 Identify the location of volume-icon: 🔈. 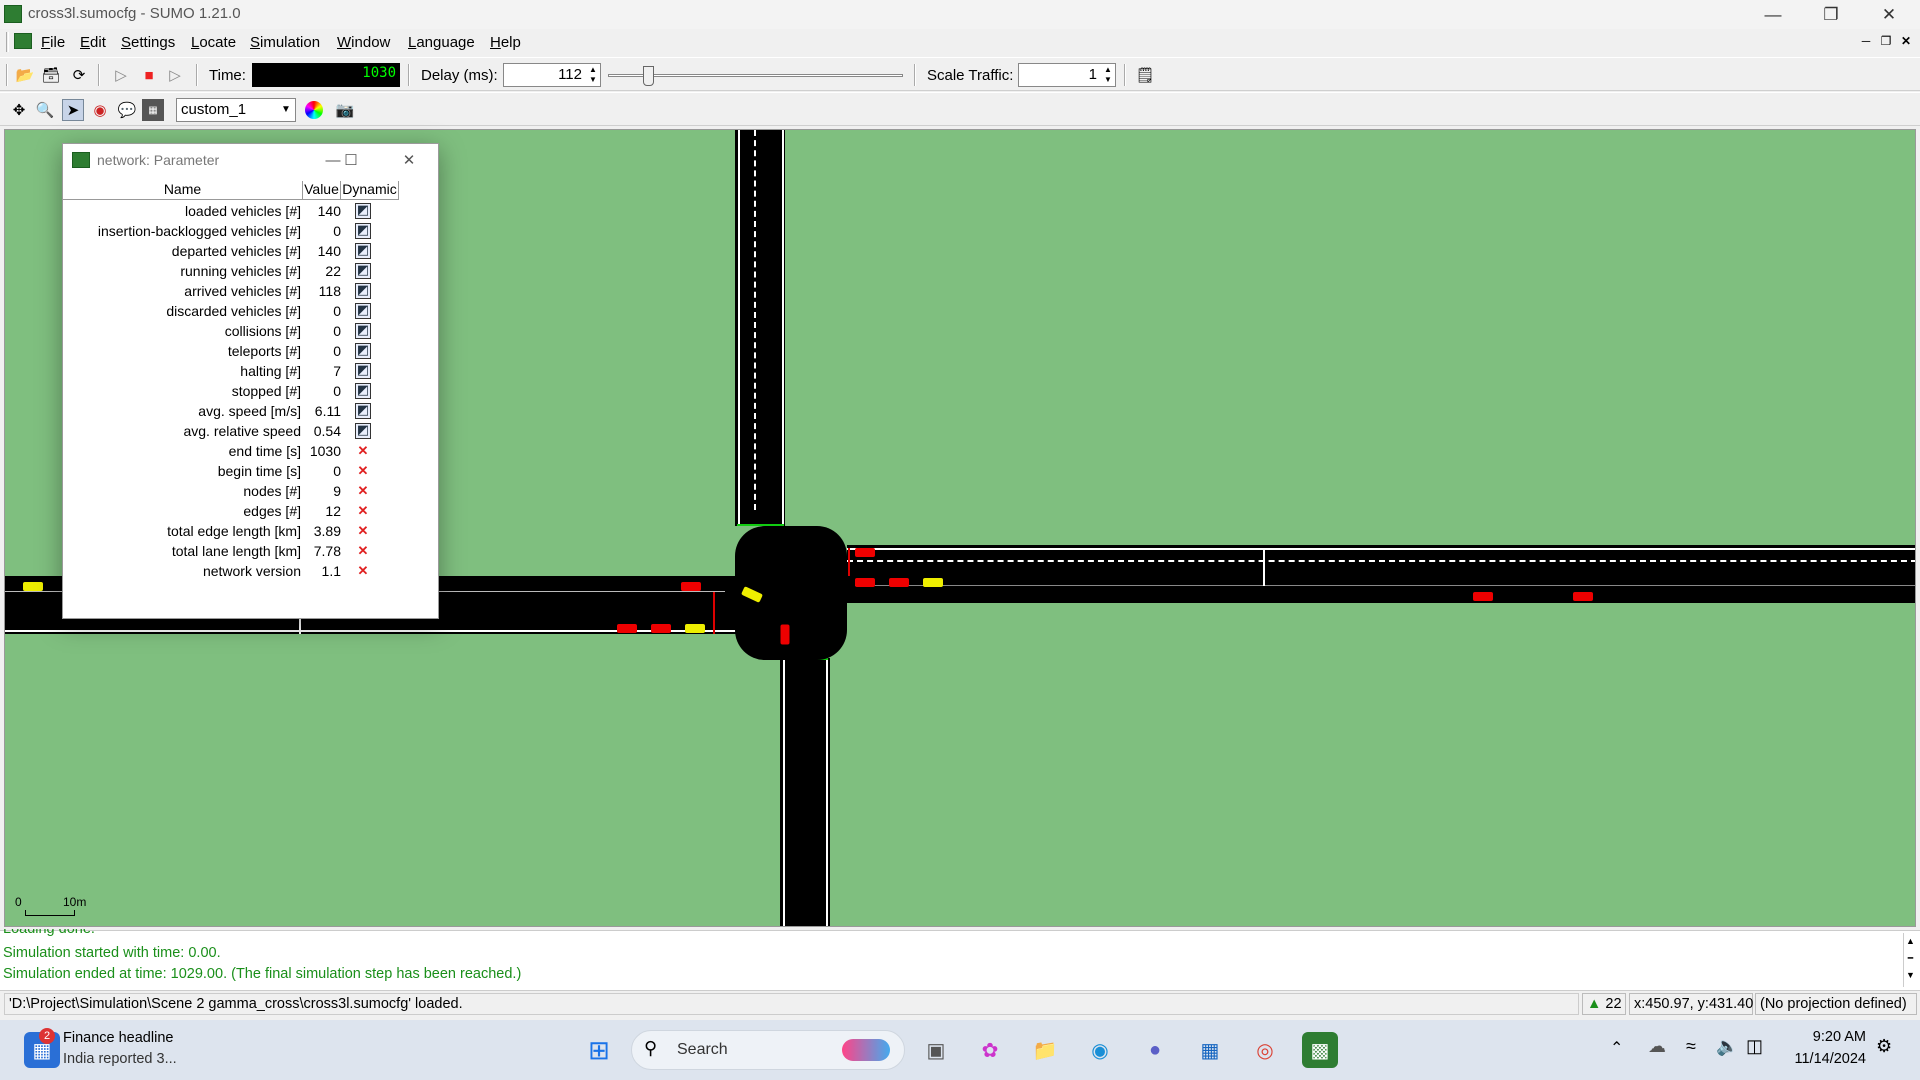
(1727, 1046).